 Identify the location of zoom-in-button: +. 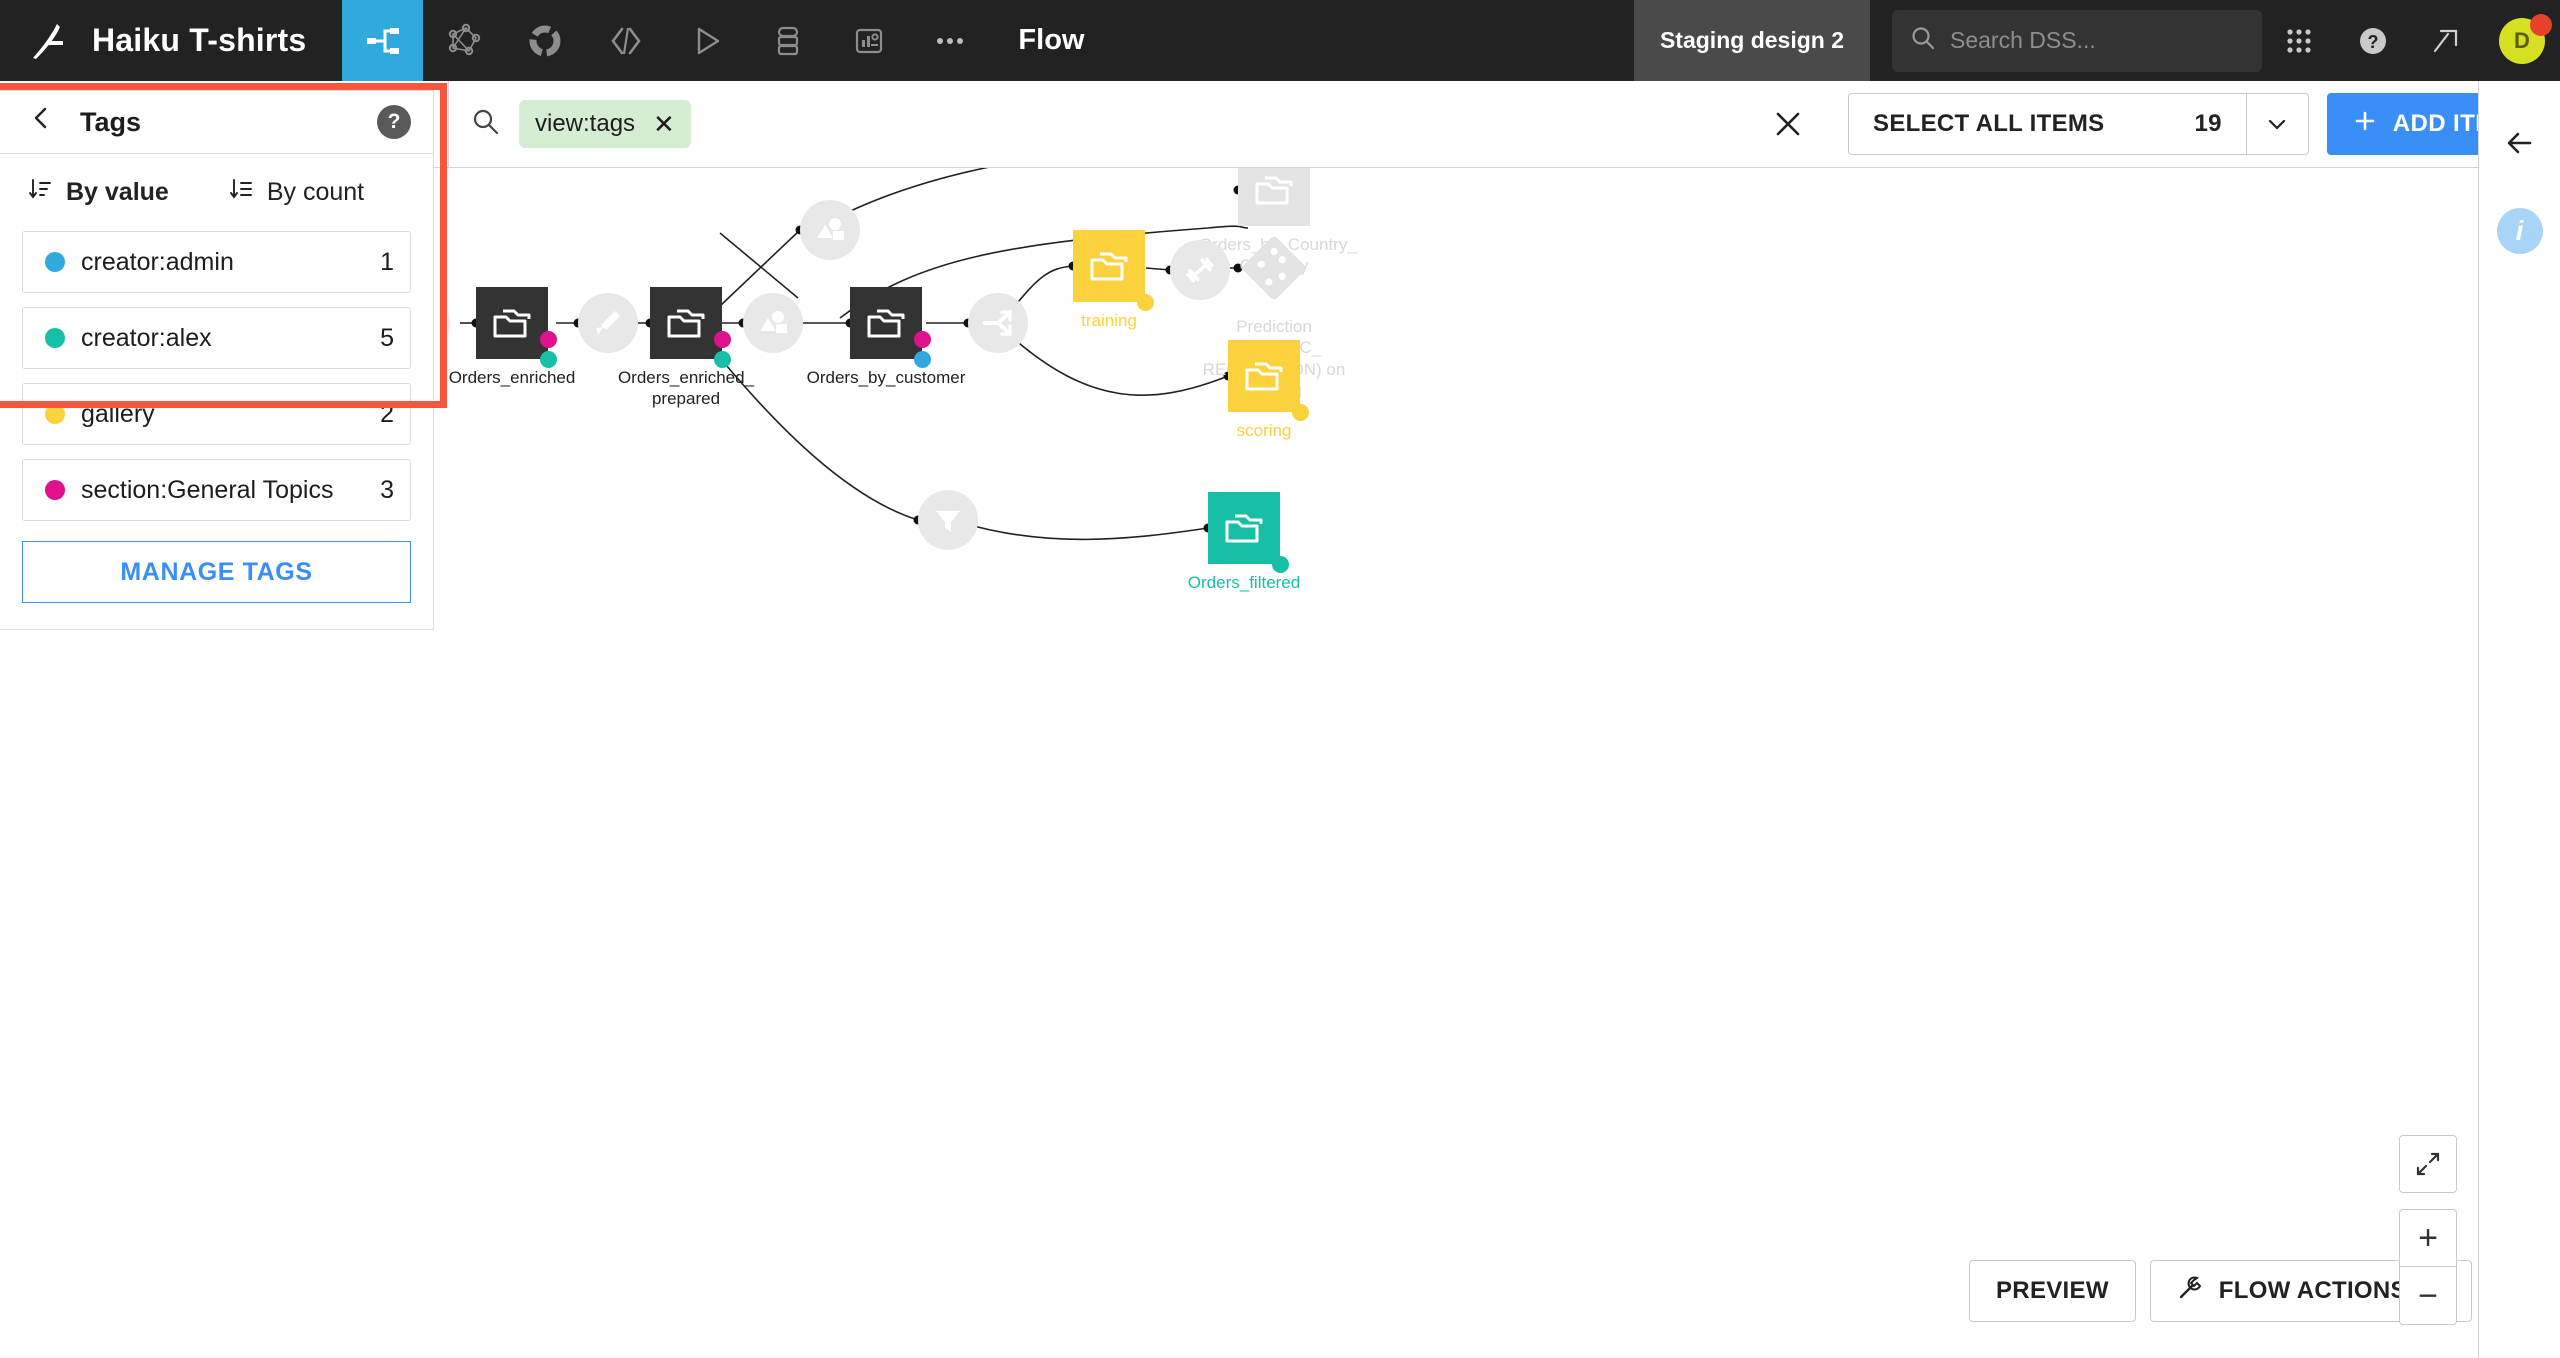
(2428, 1238).